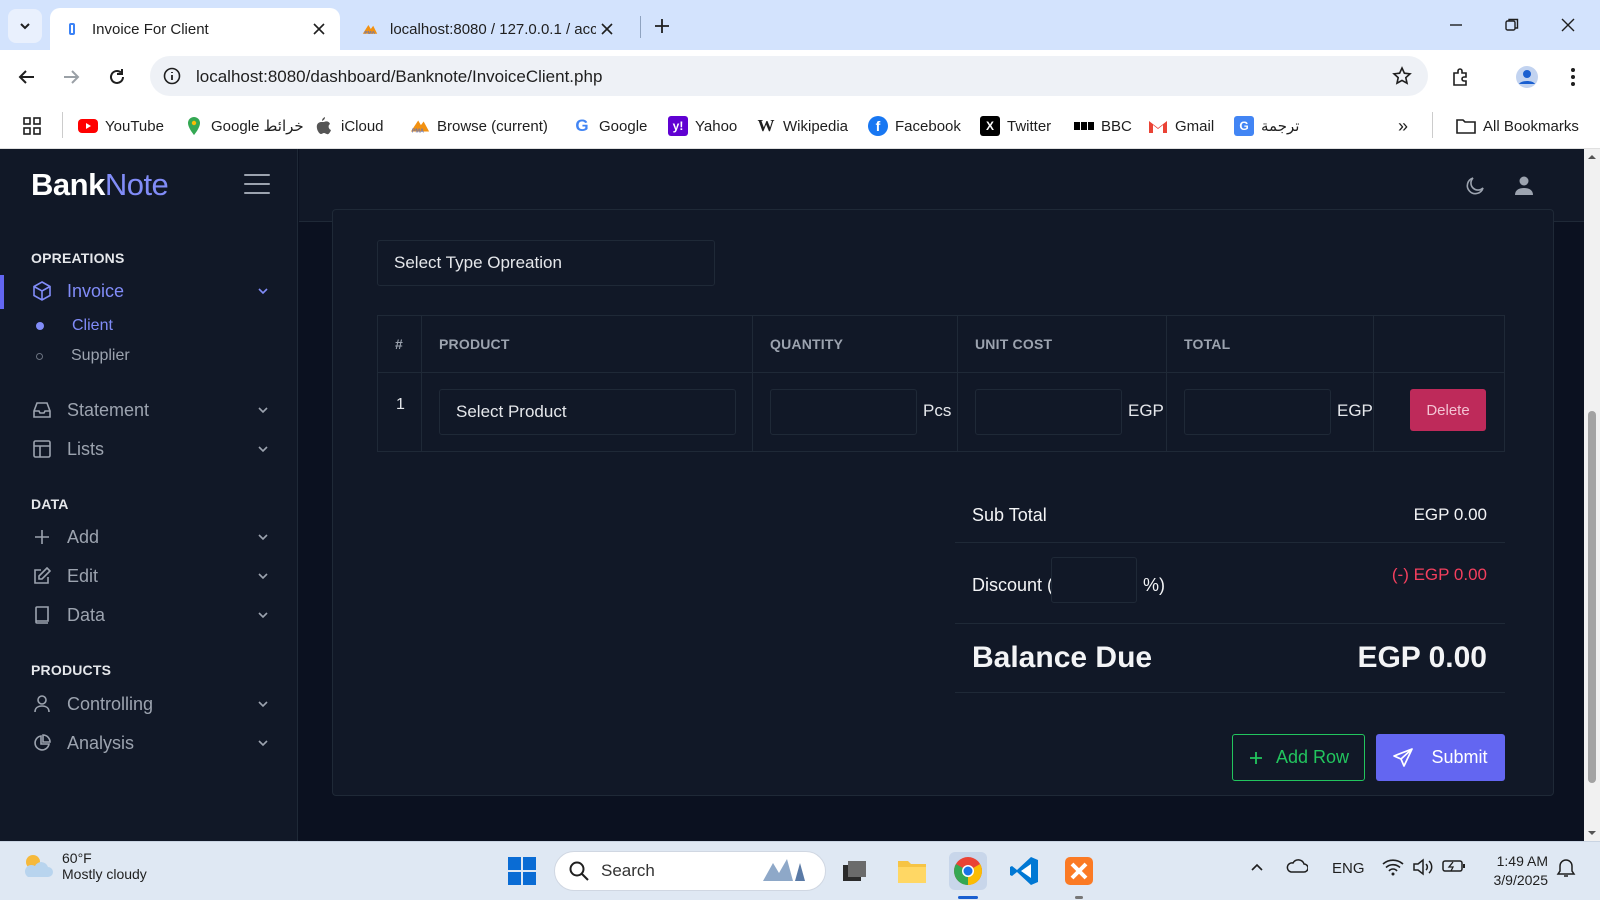  I want to click on bookmark-label: Facebook, so click(928, 126).